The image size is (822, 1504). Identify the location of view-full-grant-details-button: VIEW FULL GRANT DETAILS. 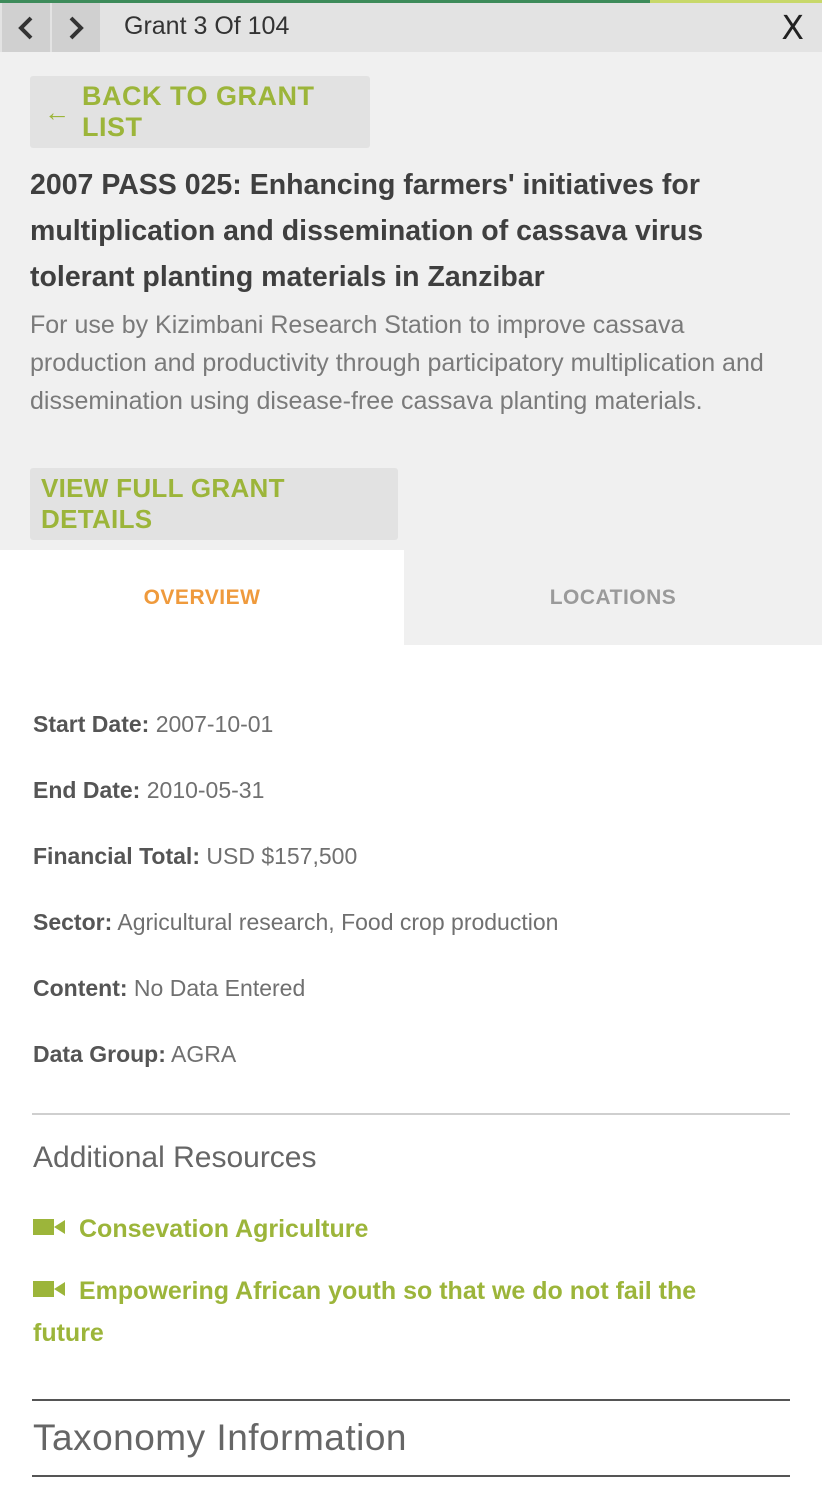
(214, 504).